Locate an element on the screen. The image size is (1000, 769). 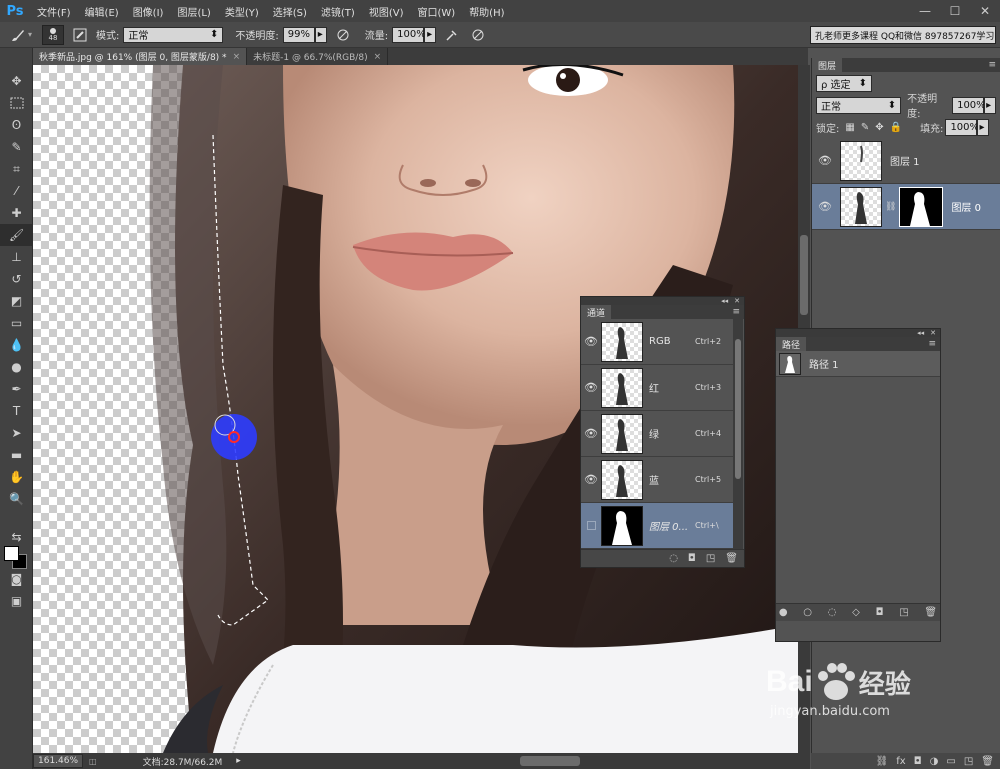
channels-scrollbar is located at coordinates (738, 434).